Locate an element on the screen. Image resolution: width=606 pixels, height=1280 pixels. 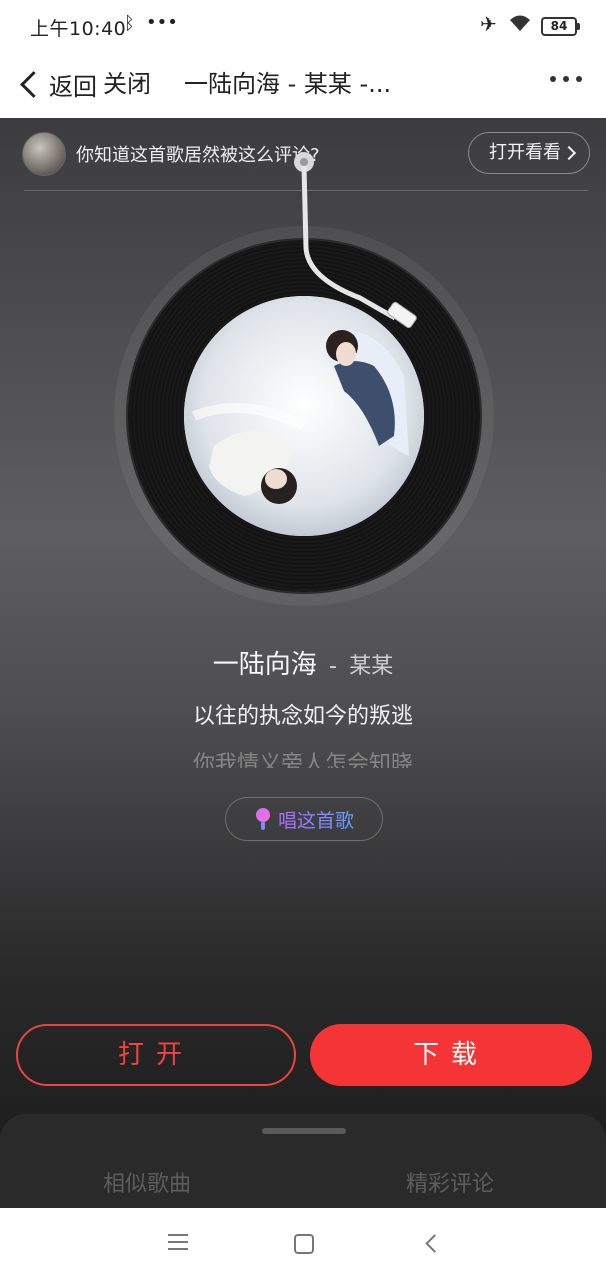
battery-level: 84 is located at coordinates (559, 26).